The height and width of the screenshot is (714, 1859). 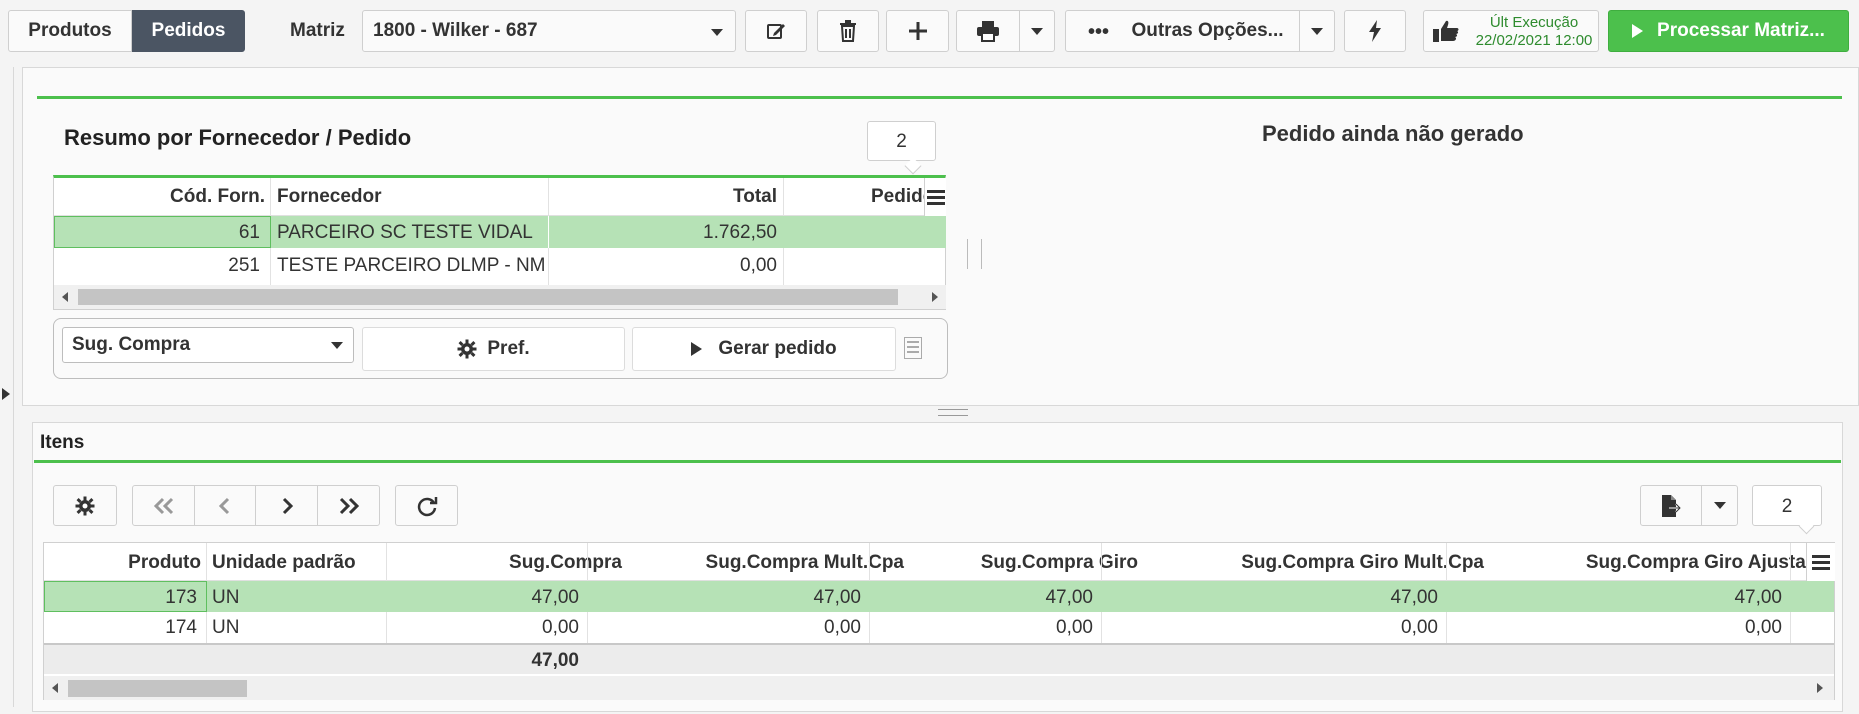 I want to click on edit-icon, so click(x=776, y=31).